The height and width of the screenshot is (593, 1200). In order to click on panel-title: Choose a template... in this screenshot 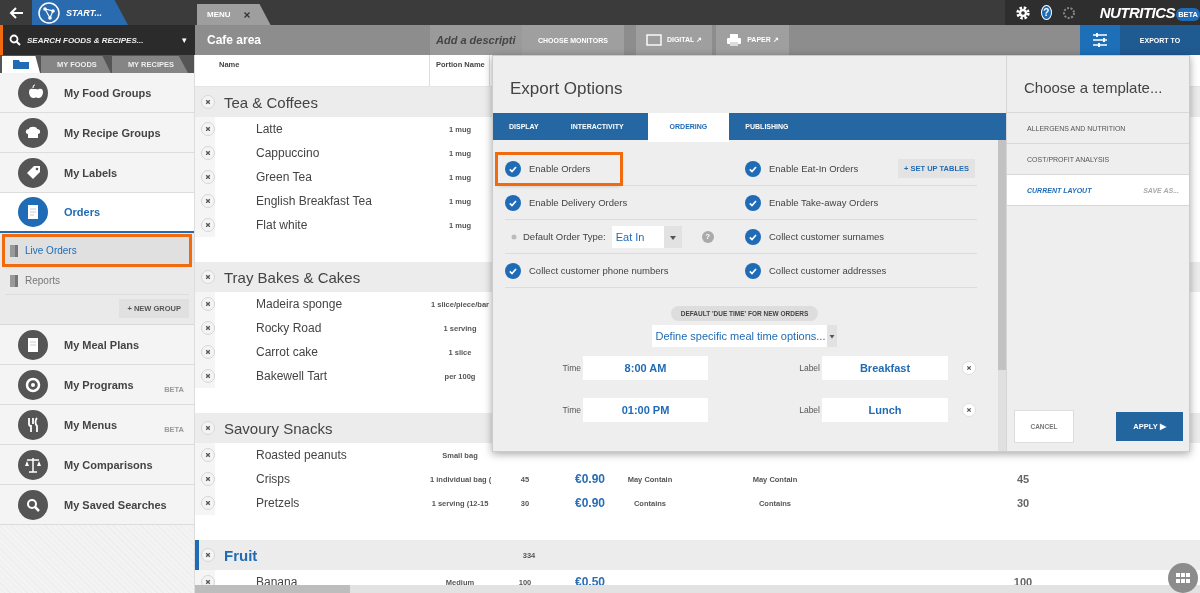, I will do `click(1098, 84)`.